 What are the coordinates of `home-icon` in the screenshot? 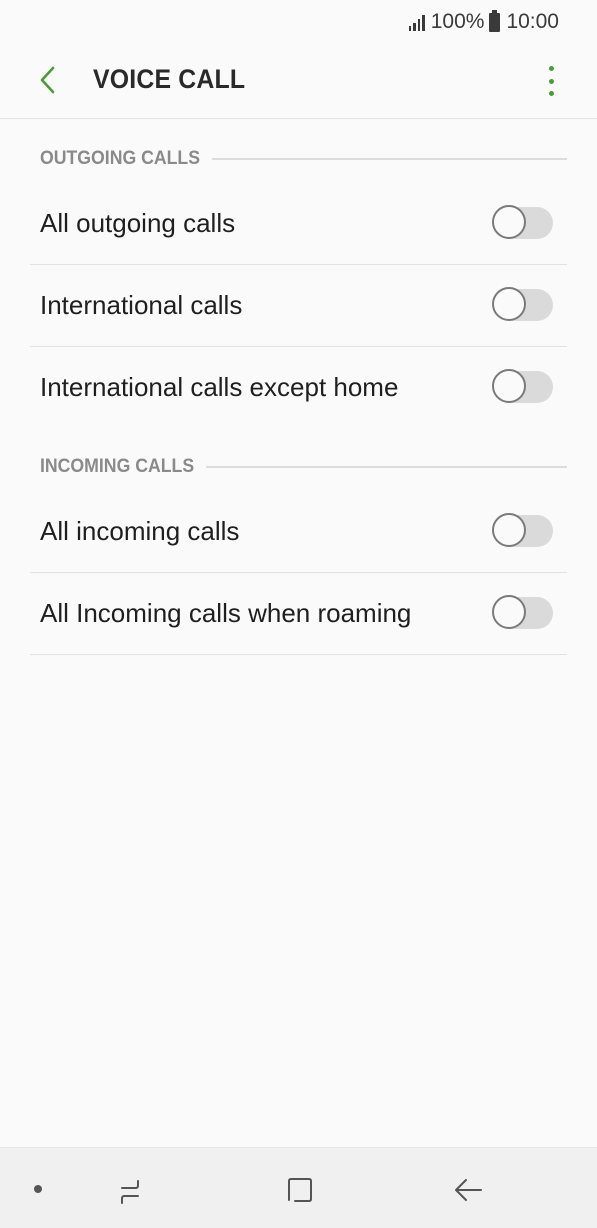 It's located at (300, 1190).